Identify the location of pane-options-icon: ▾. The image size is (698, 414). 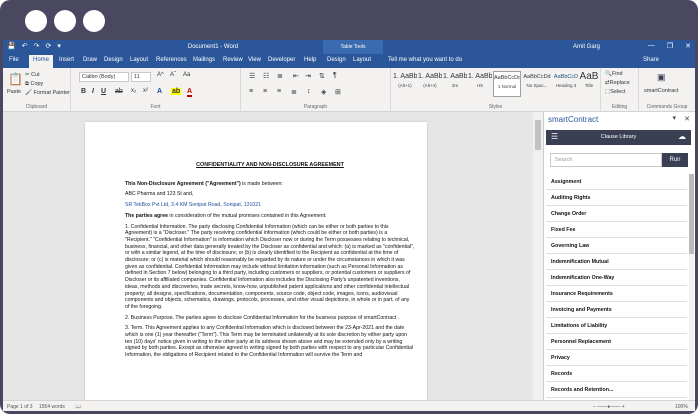
(674, 118).